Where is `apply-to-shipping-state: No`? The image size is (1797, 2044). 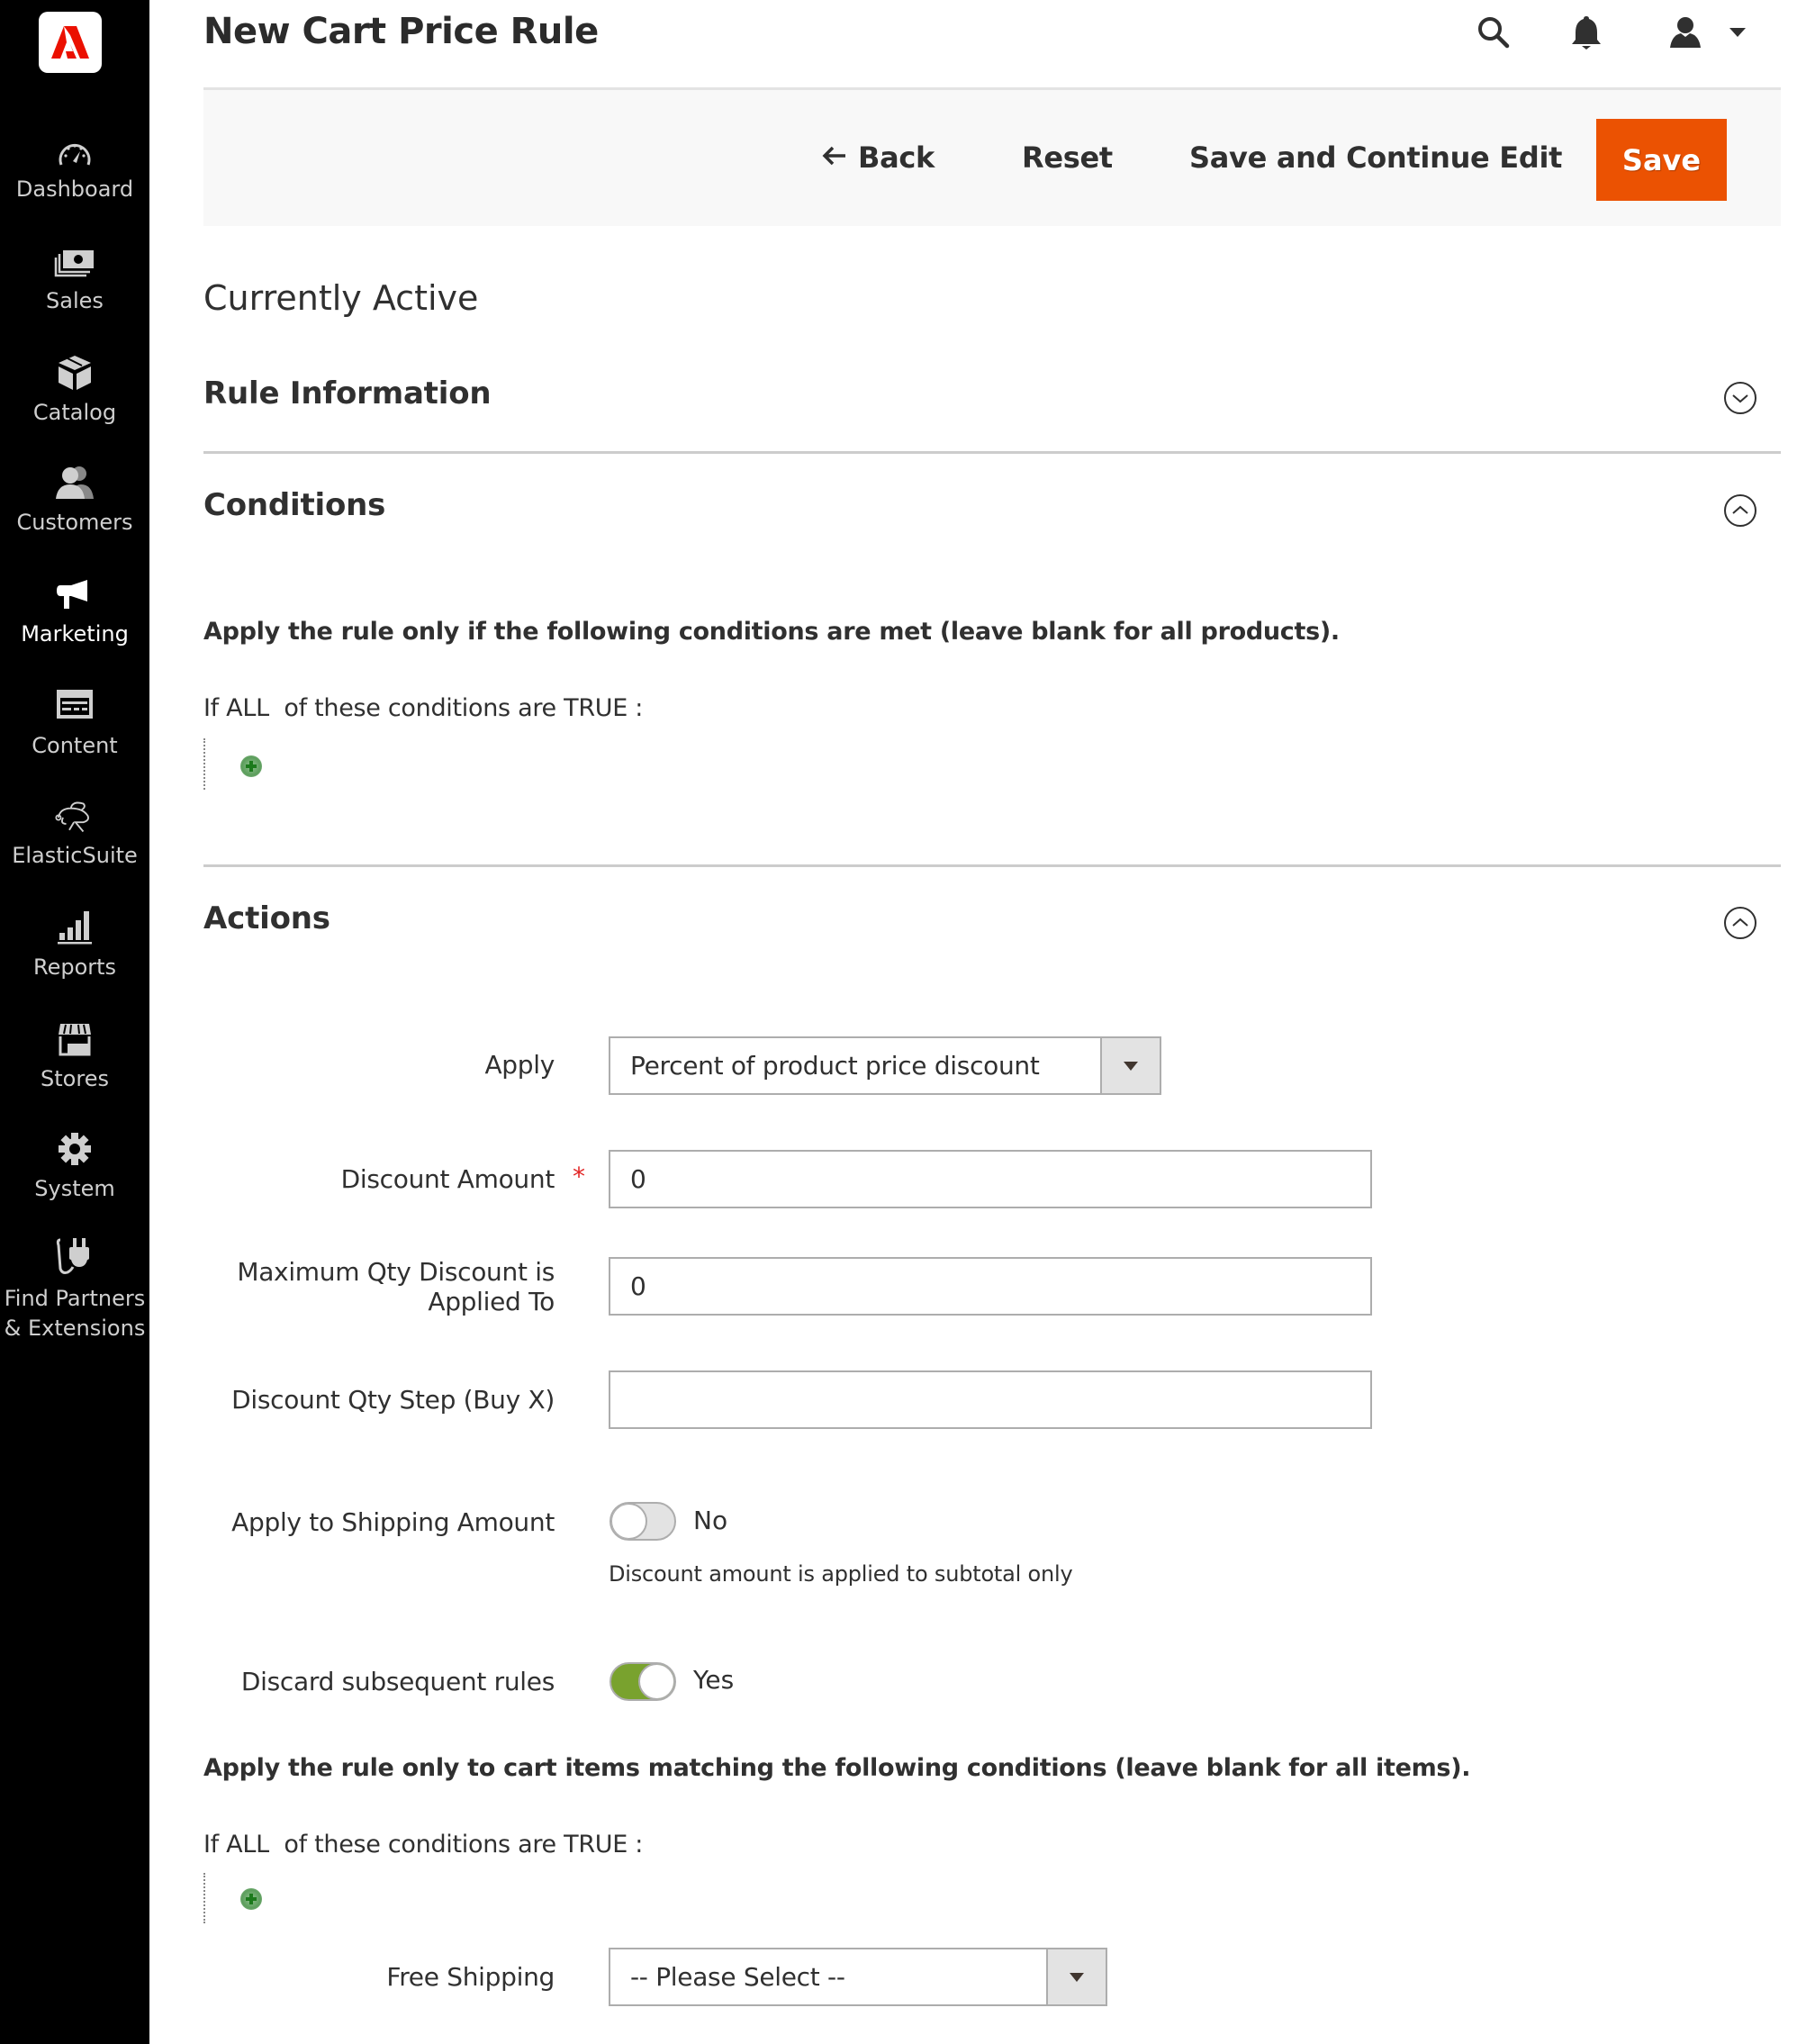
apply-to-shipping-state: No is located at coordinates (711, 1520).